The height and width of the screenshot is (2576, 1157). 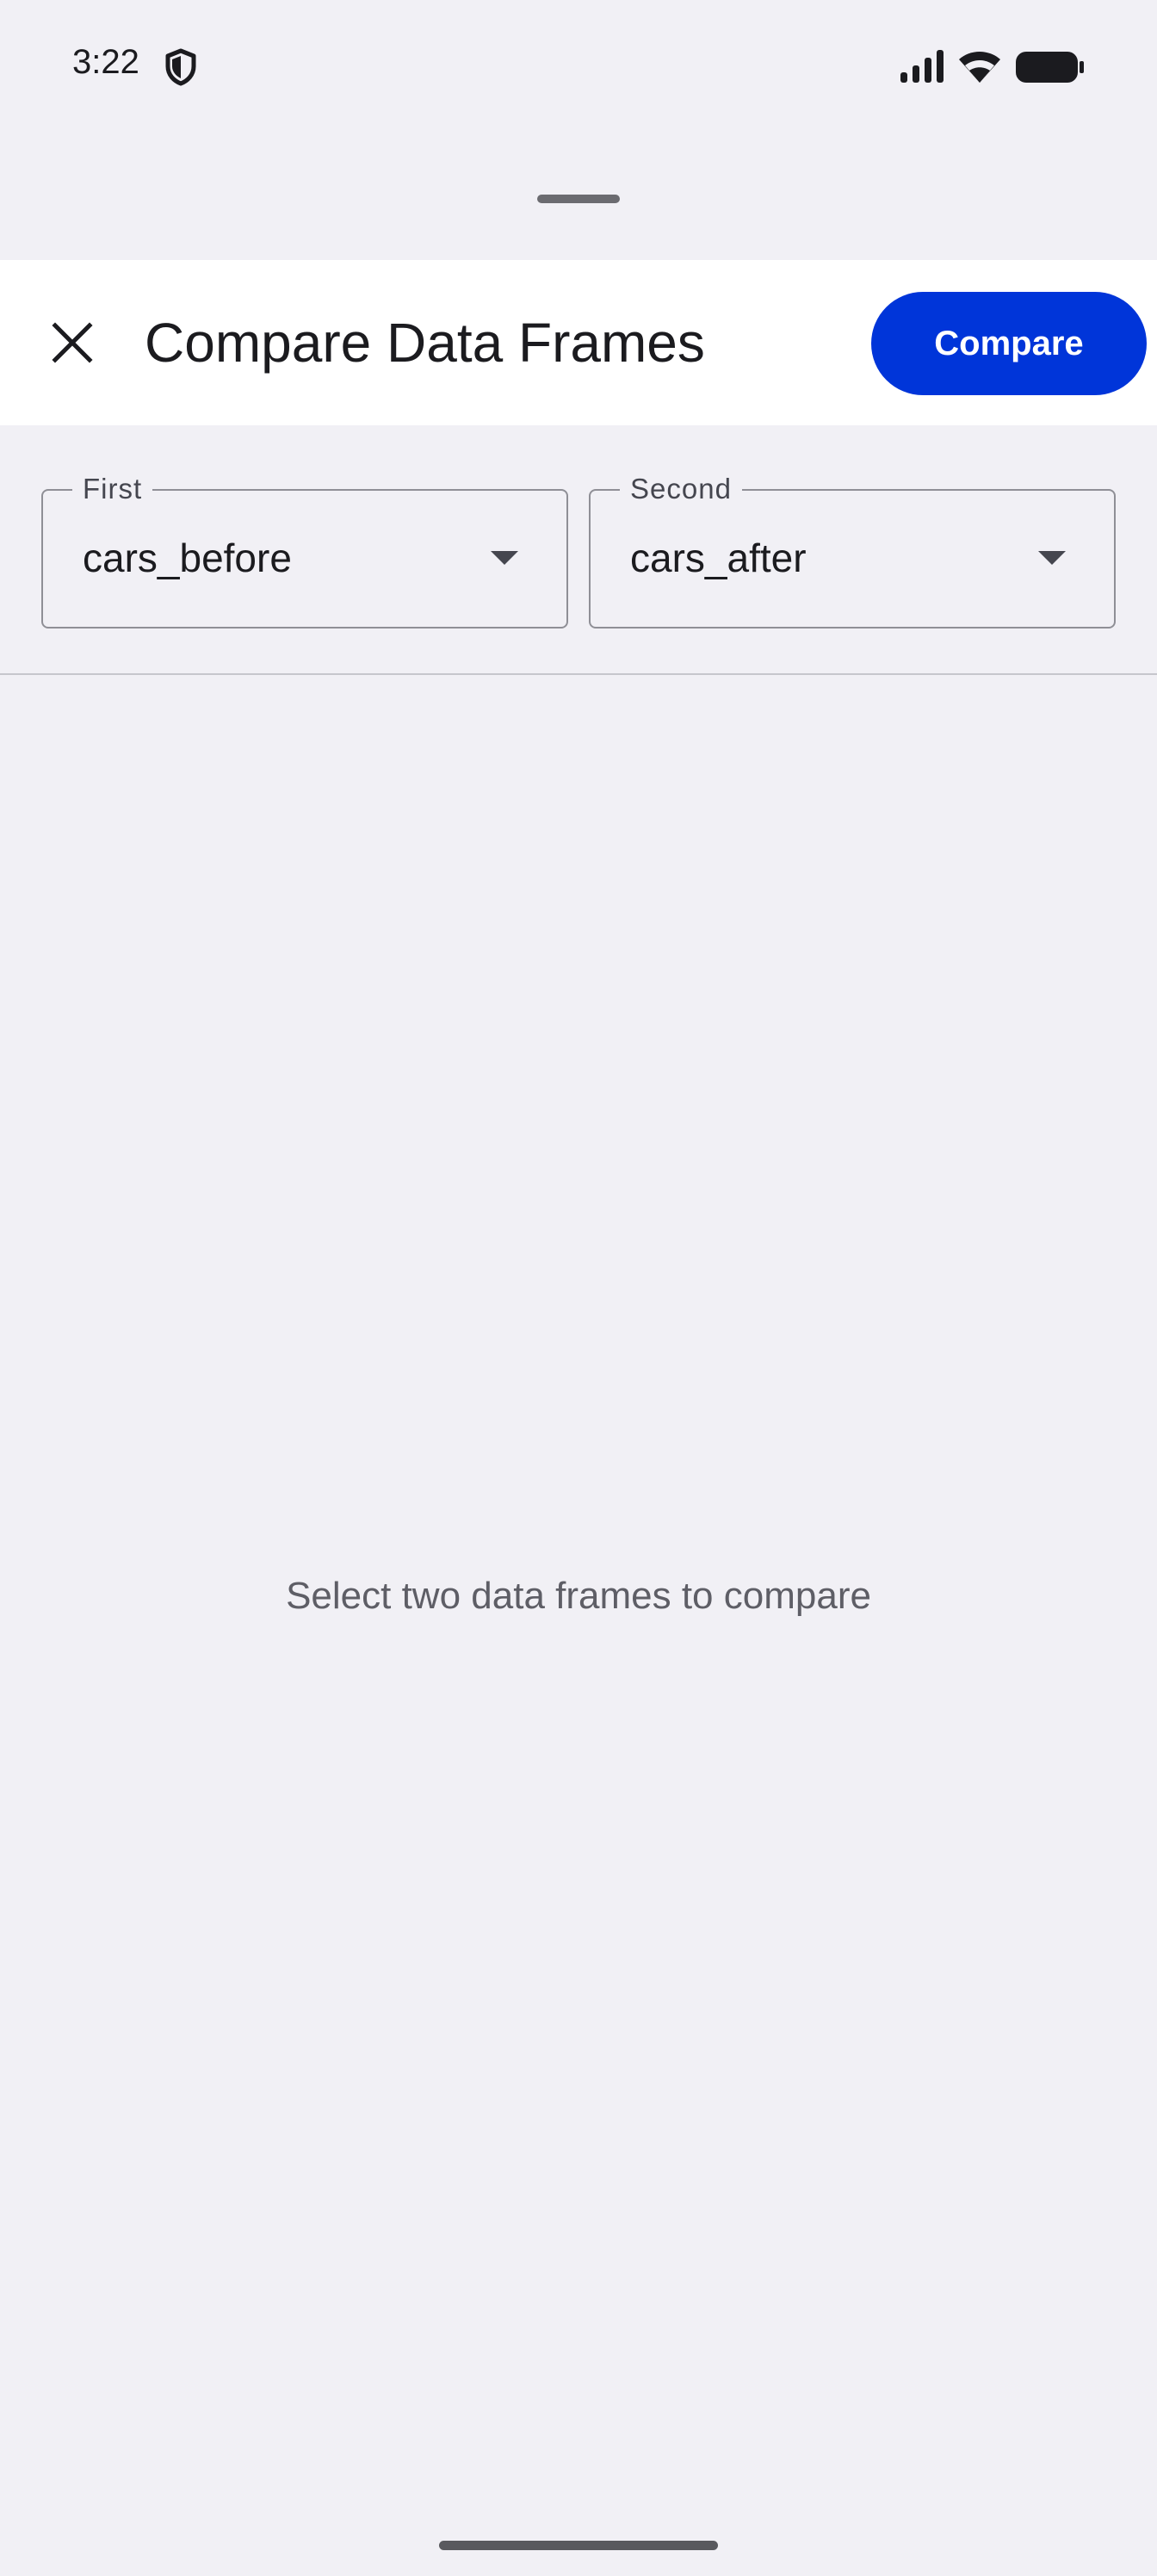 What do you see at coordinates (579, 199) in the screenshot?
I see `sheet-drag-handle` at bounding box center [579, 199].